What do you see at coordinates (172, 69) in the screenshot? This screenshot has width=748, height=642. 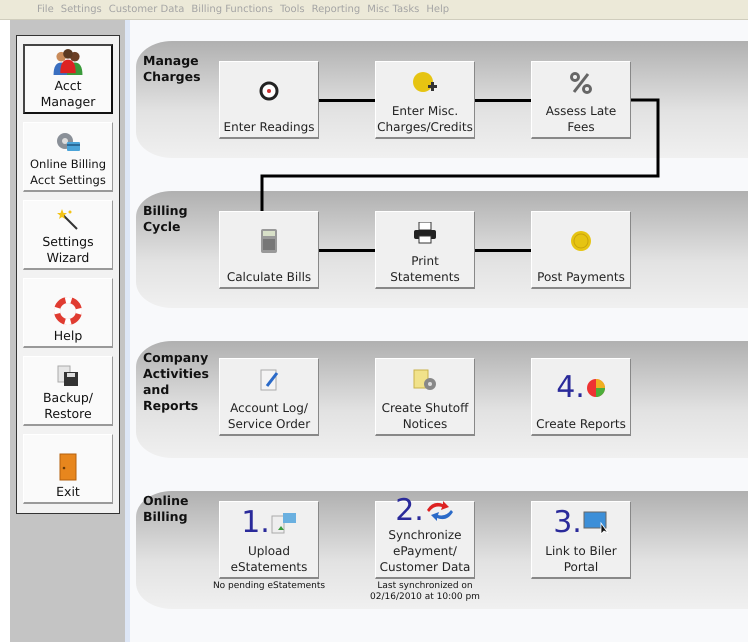 I see `section-title: Manage Charges` at bounding box center [172, 69].